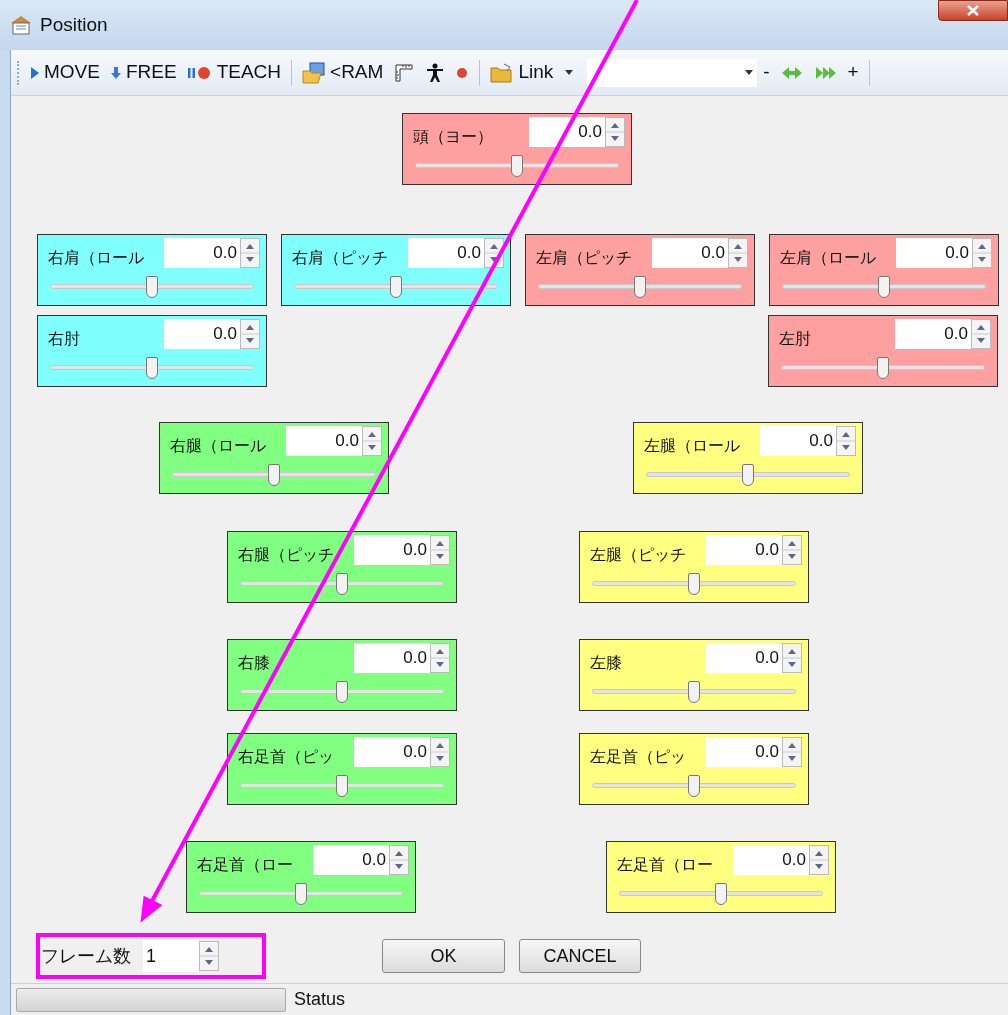  What do you see at coordinates (96, 258) in the screenshot?
I see `joint-label: 右肩（ロール` at bounding box center [96, 258].